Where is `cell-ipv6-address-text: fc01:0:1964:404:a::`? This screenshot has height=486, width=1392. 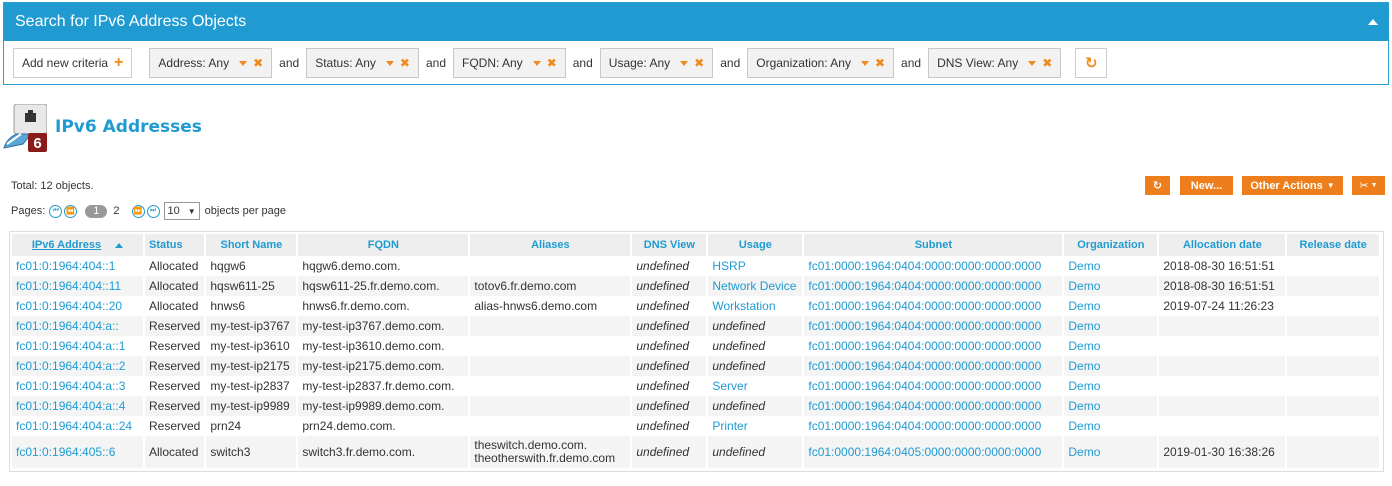
cell-ipv6-address-text: fc01:0:1964:404:a:: is located at coordinates (67, 326).